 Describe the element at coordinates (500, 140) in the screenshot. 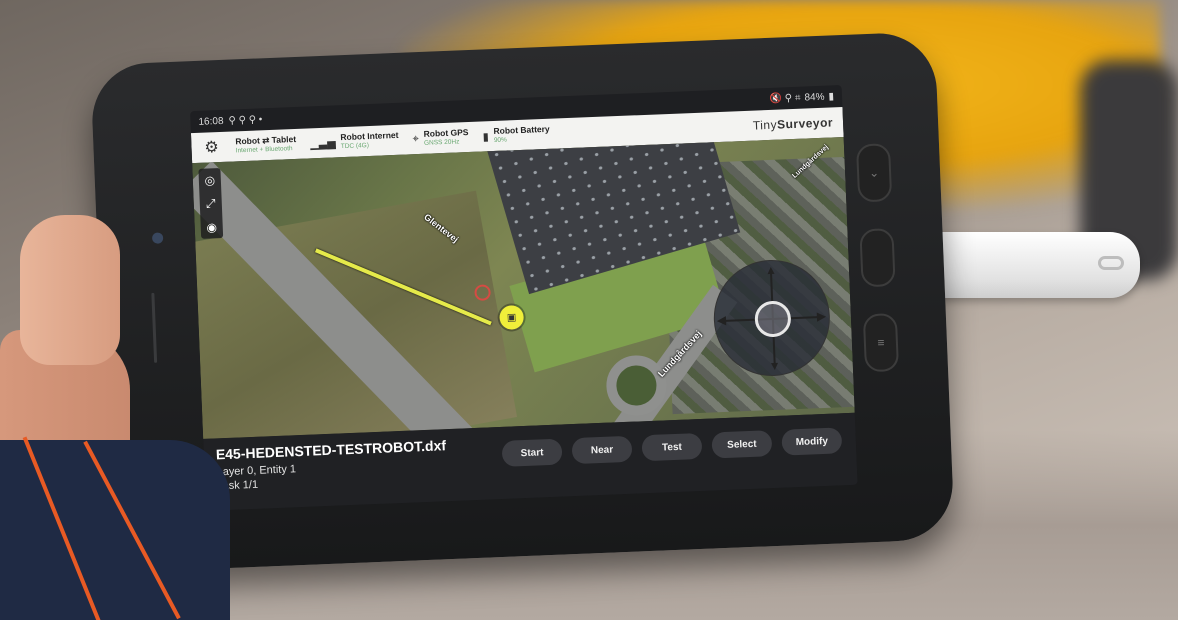

I see `robot-battery-subtitle: 90%` at that location.